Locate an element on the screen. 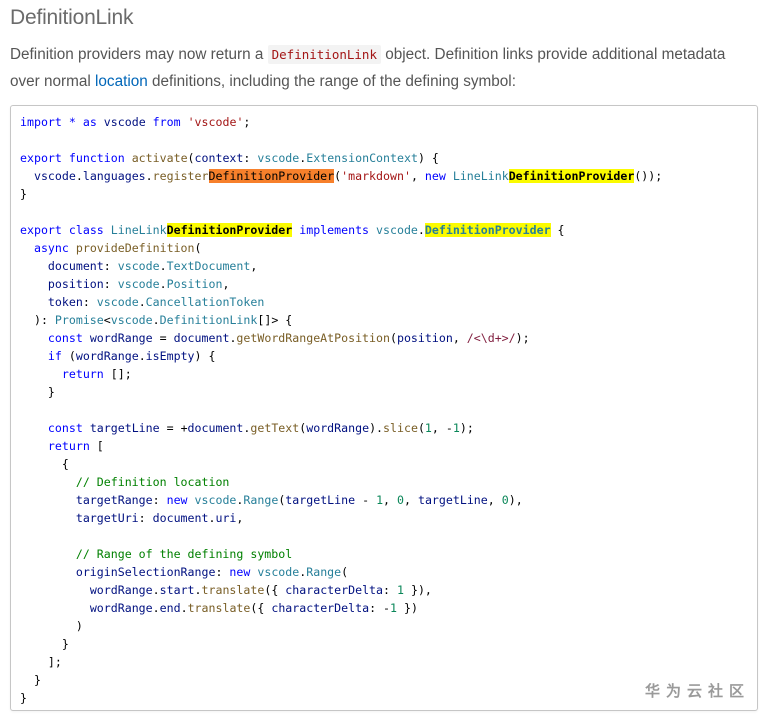  code-token: * is located at coordinates (72, 122).